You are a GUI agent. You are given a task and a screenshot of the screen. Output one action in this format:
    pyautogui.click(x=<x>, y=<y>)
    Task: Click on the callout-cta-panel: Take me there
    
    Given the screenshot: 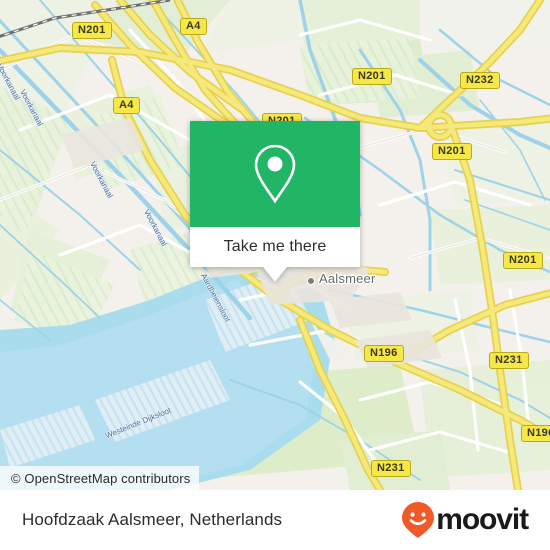 What is the action you would take?
    pyautogui.click(x=275, y=247)
    